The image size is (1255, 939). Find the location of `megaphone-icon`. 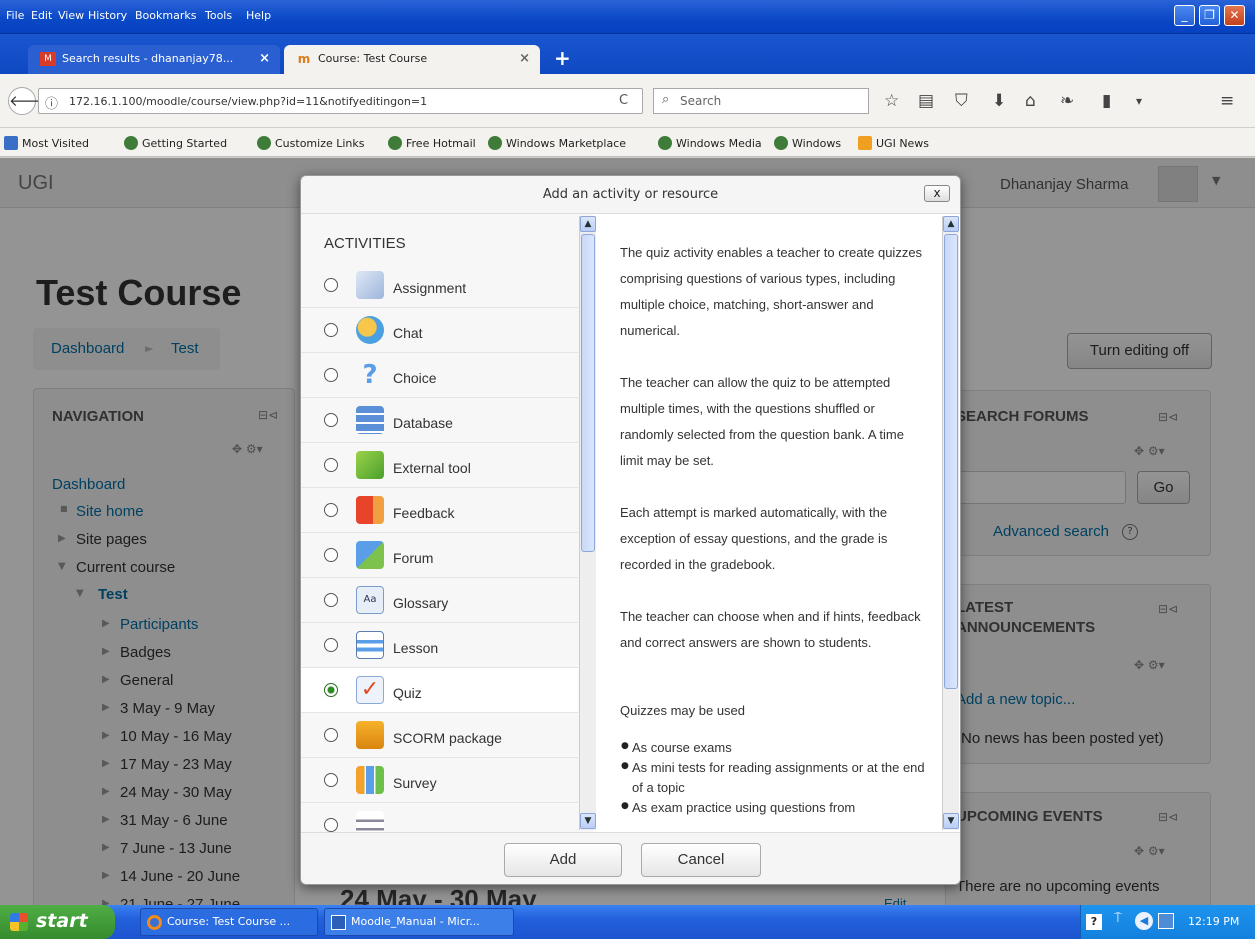

megaphone-icon is located at coordinates (370, 510).